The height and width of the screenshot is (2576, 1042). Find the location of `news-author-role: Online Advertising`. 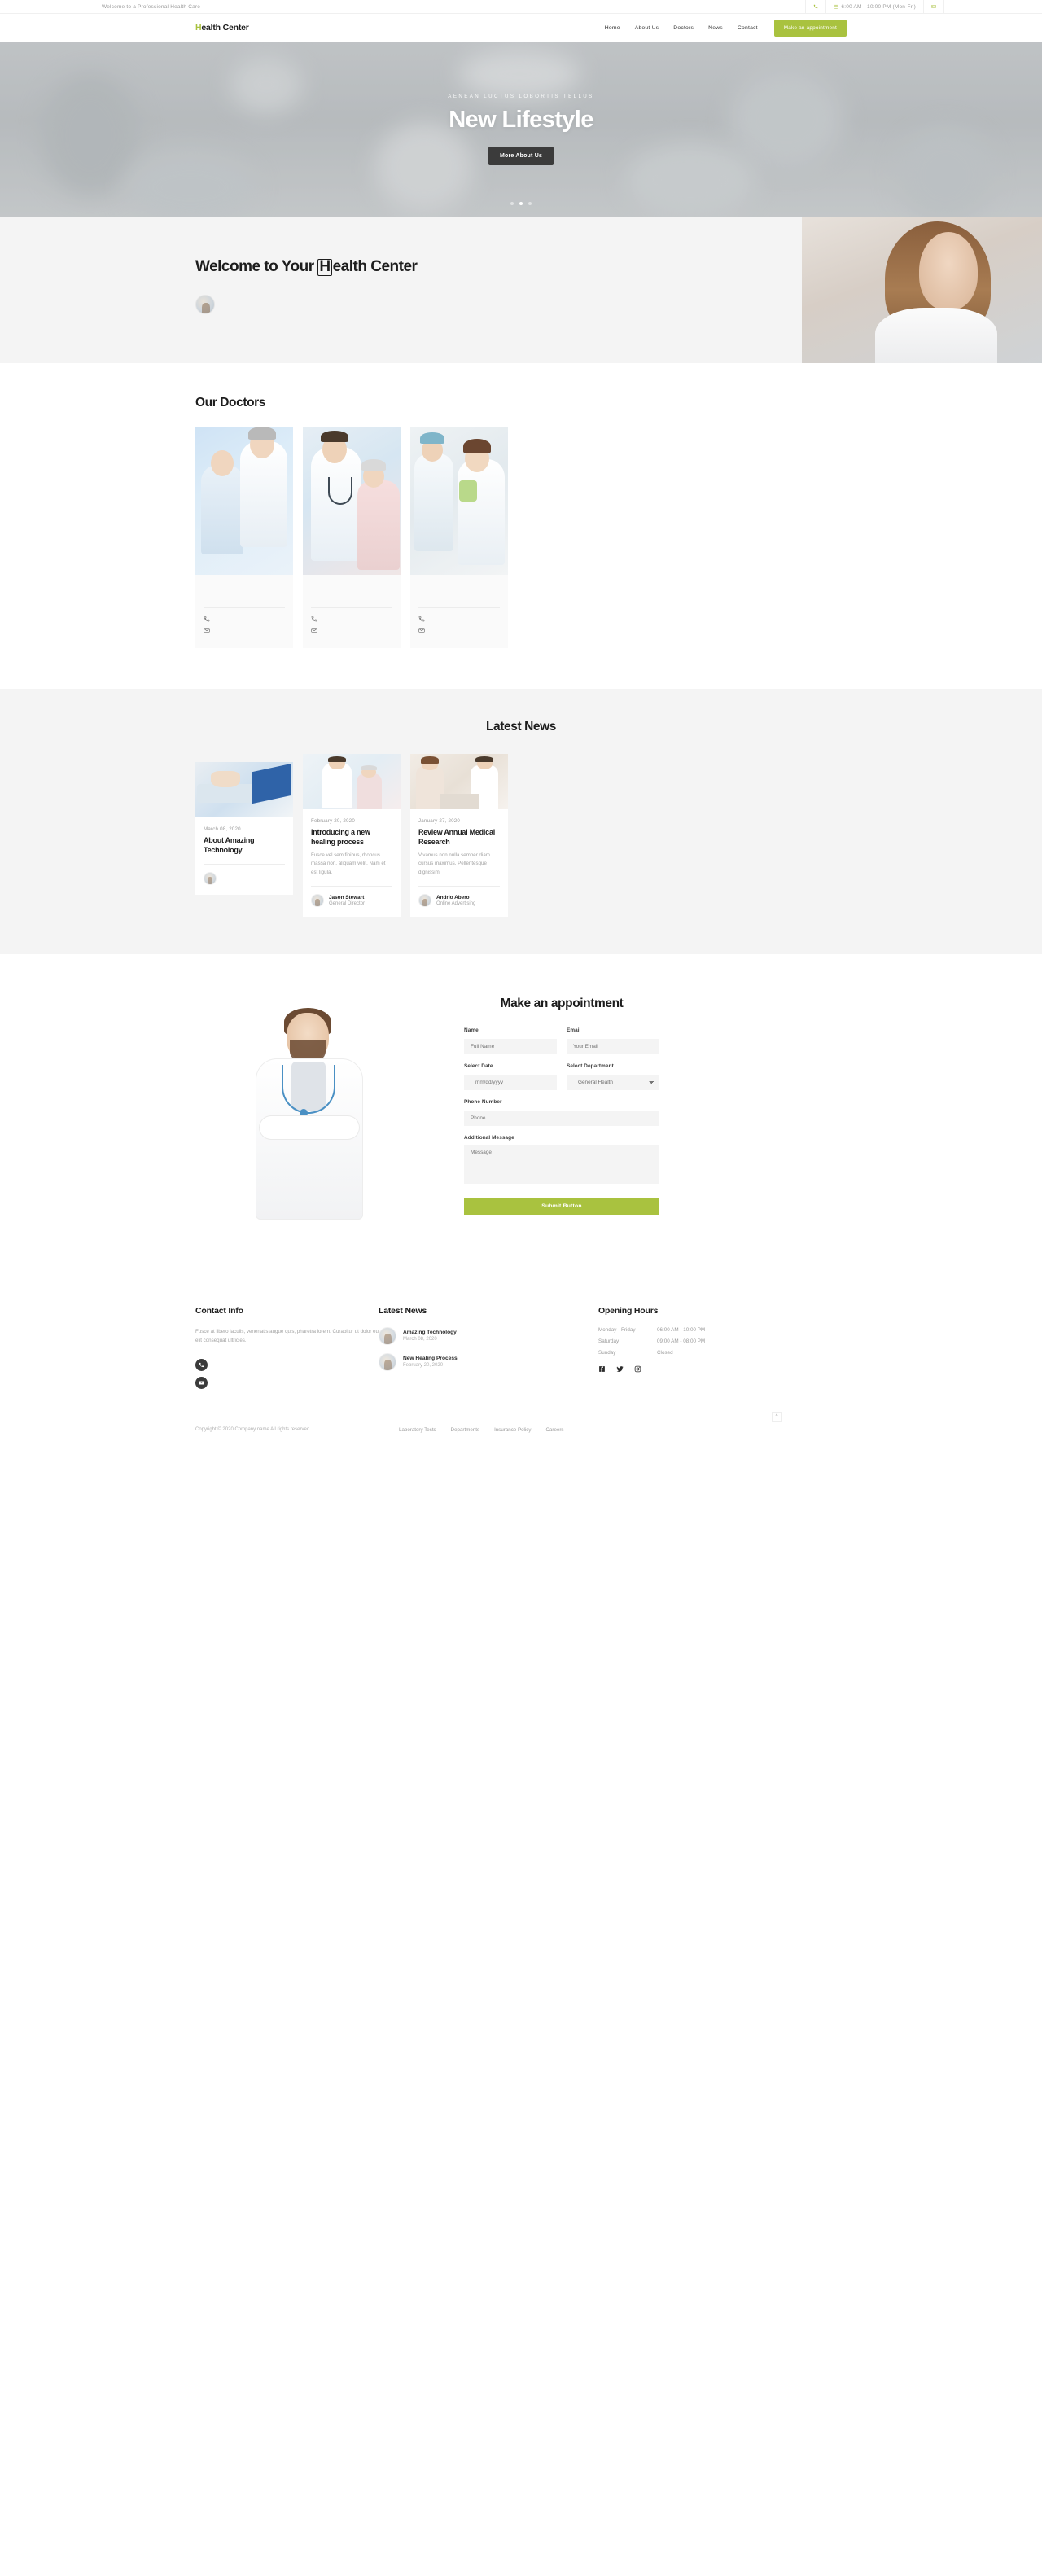

news-author-role: Online Advertising is located at coordinates (456, 903).